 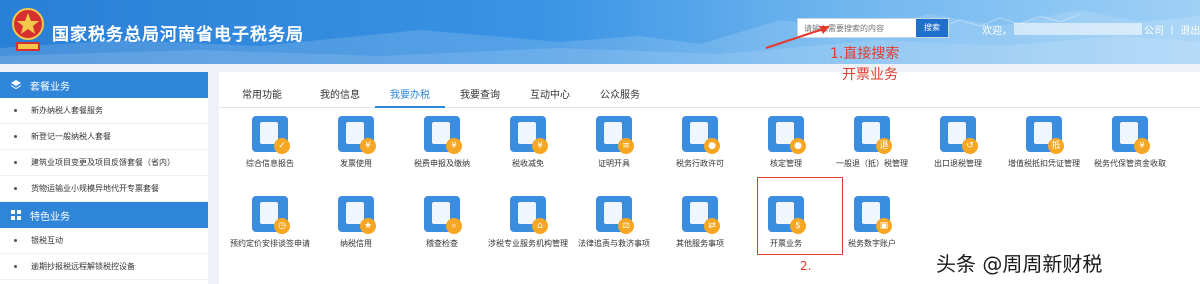 I want to click on gavel-icon: ⚖, so click(x=615, y=215).